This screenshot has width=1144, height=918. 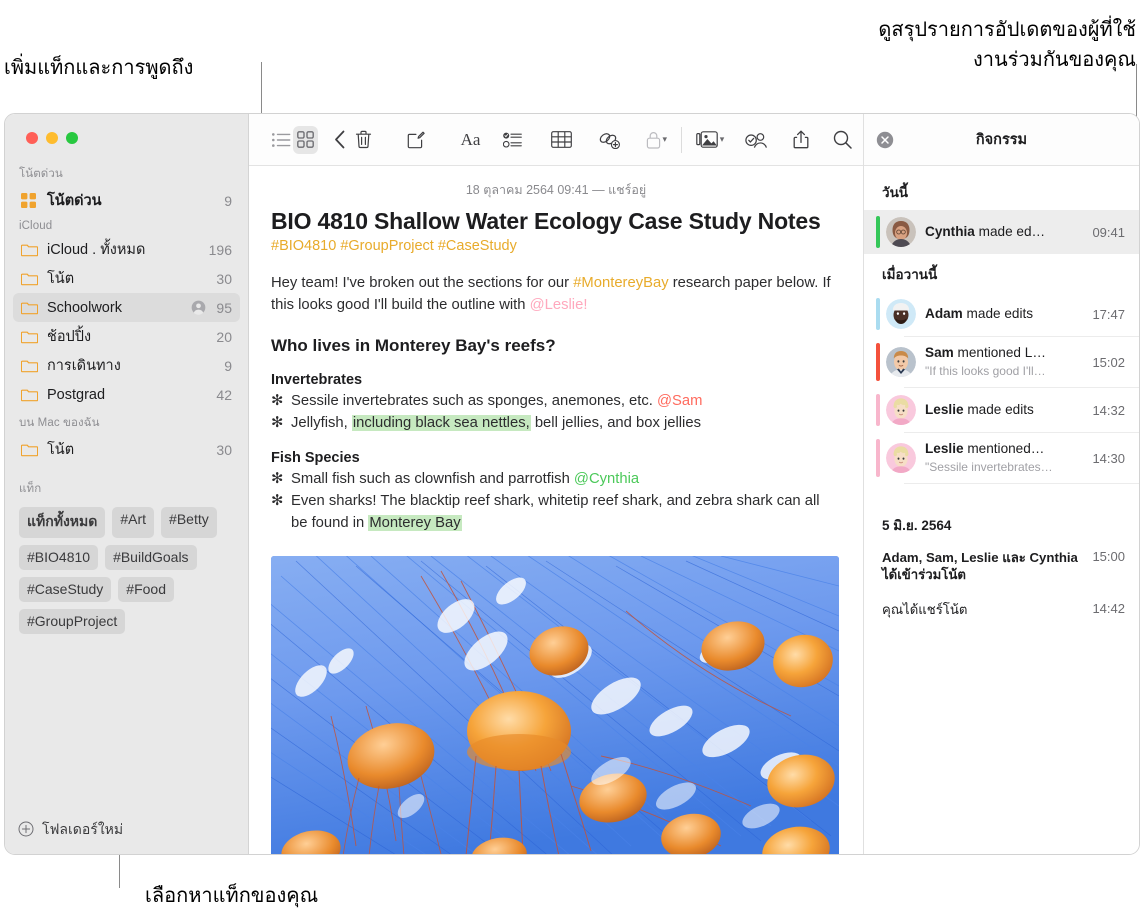 What do you see at coordinates (722, 139) in the screenshot?
I see `chevron-down-icon: ▾` at bounding box center [722, 139].